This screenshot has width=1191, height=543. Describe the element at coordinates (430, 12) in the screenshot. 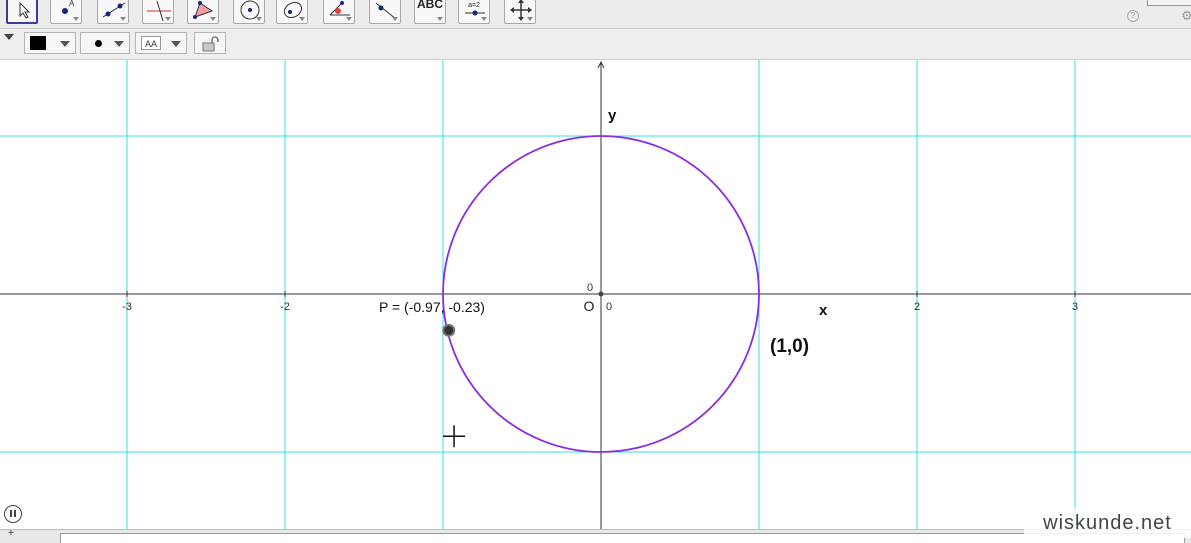

I see `text-tool-button: ABC` at that location.